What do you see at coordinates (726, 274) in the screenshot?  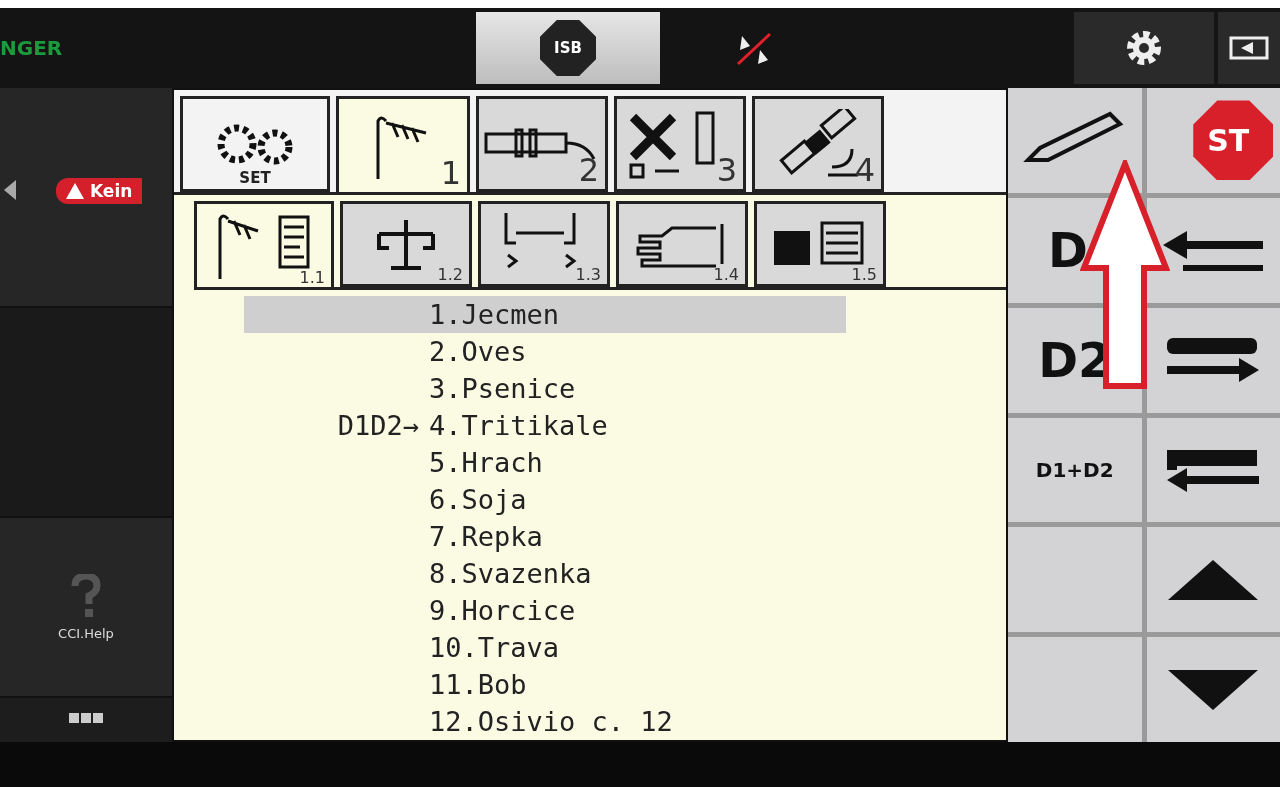 I see `tab-number: 1.4` at bounding box center [726, 274].